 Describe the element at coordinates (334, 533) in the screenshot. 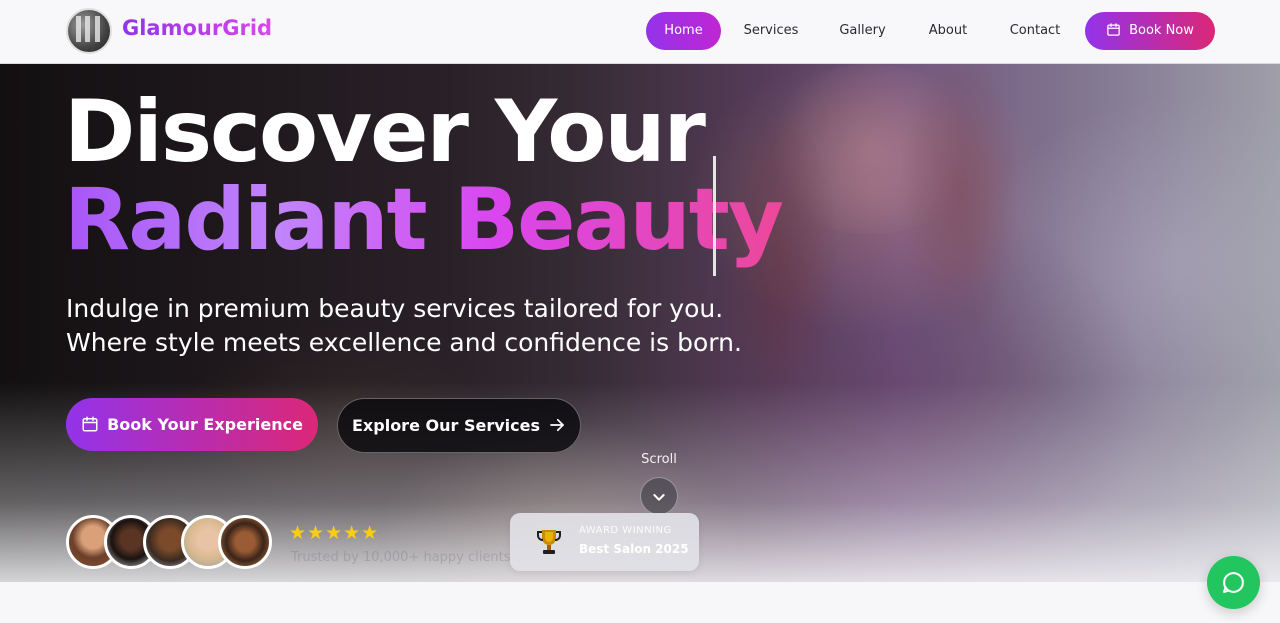

I see `rating-stars: ★★★★★` at that location.